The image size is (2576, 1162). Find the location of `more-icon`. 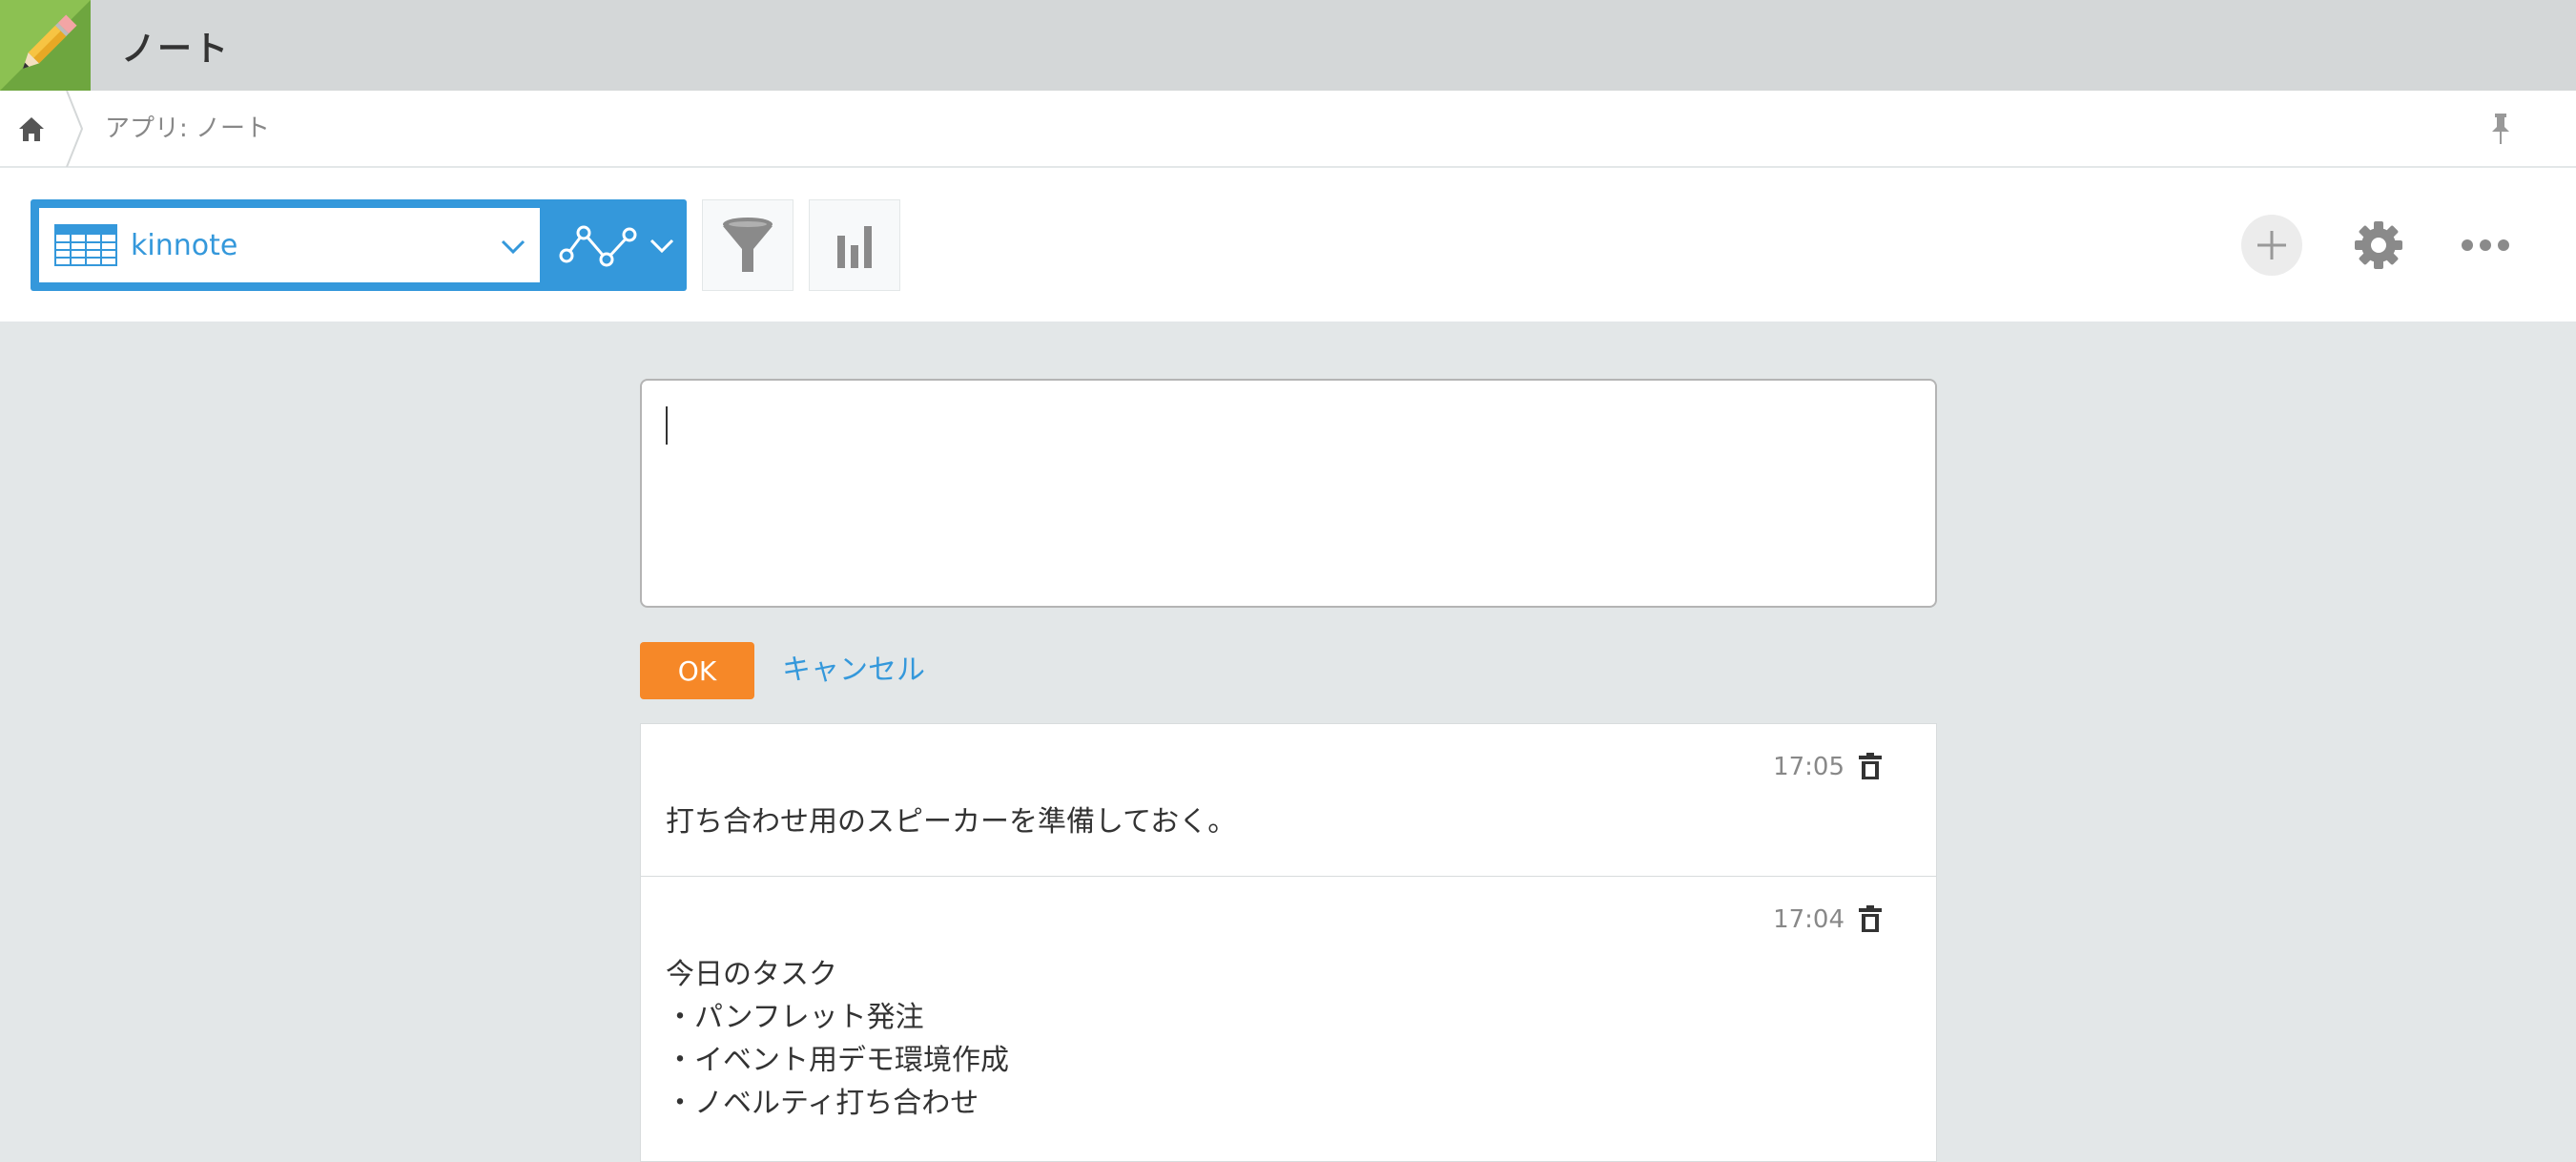

more-icon is located at coordinates (2485, 245).